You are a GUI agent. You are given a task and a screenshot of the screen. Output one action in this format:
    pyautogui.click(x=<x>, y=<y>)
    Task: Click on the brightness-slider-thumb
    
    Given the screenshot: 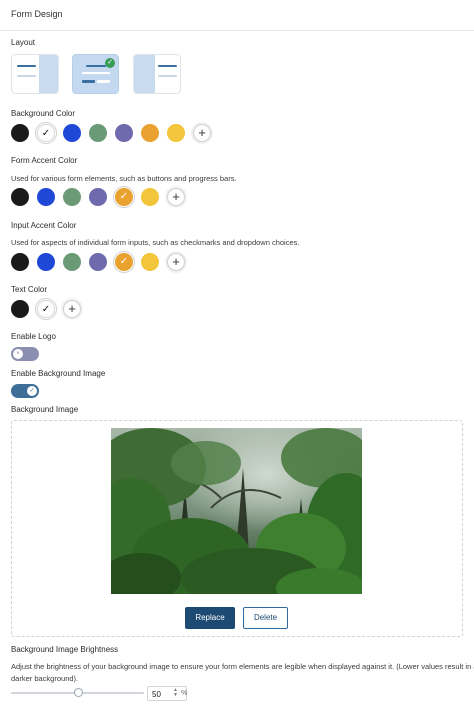 What is the action you would take?
    pyautogui.click(x=78, y=692)
    